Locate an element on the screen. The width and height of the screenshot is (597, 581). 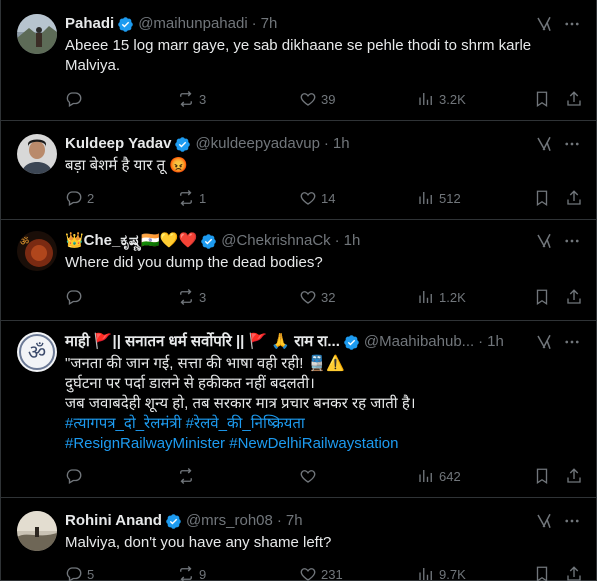
views-button: 1.2K is located at coordinates (441, 297).